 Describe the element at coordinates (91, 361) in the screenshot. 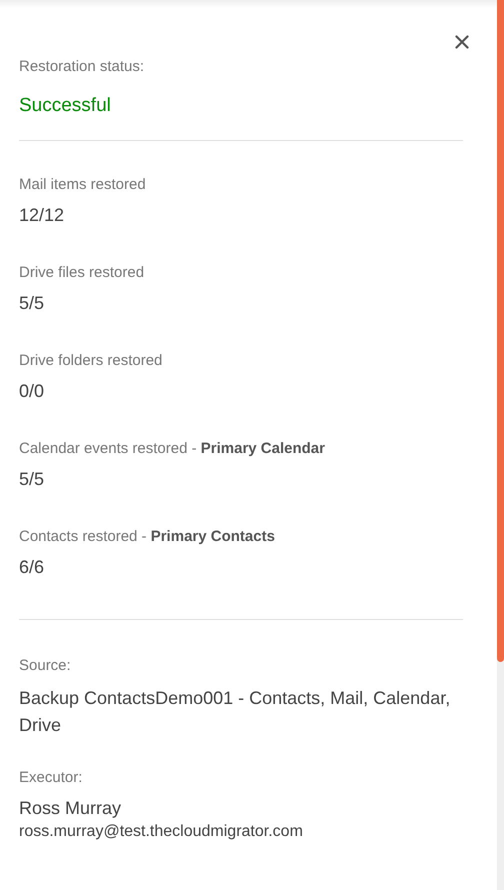

I see `count-label: Drive folders restored` at that location.